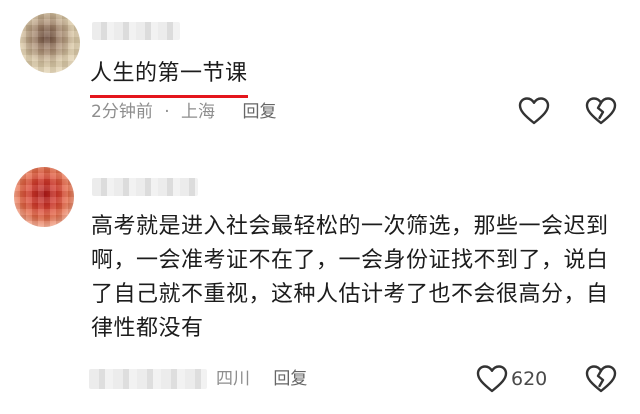 Image resolution: width=640 pixels, height=414 pixels. Describe the element at coordinates (148, 379) in the screenshot. I see `comment-time-blurred` at that location.